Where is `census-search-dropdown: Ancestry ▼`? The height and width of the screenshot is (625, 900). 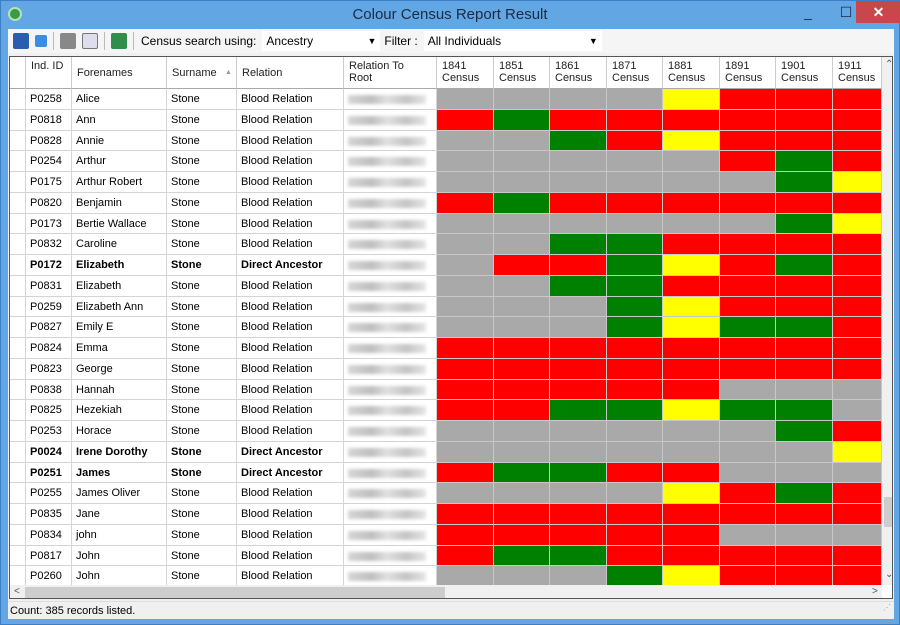
census-search-dropdown: Ancestry ▼ is located at coordinates (321, 41).